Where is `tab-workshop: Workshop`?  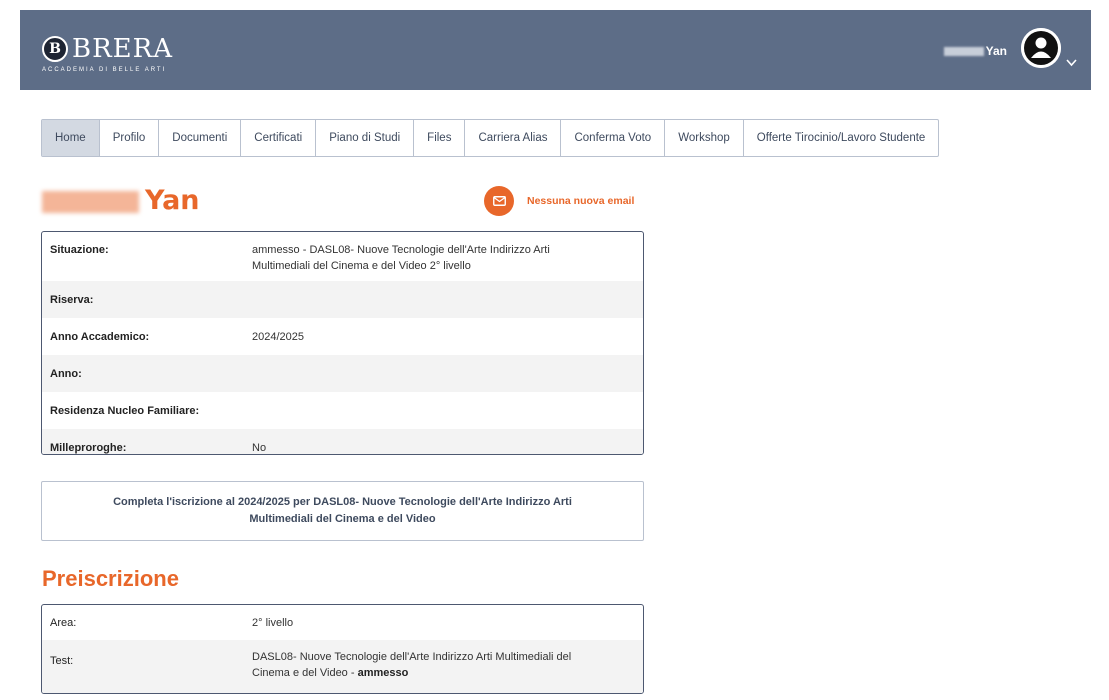
tab-workshop: Workshop is located at coordinates (704, 138).